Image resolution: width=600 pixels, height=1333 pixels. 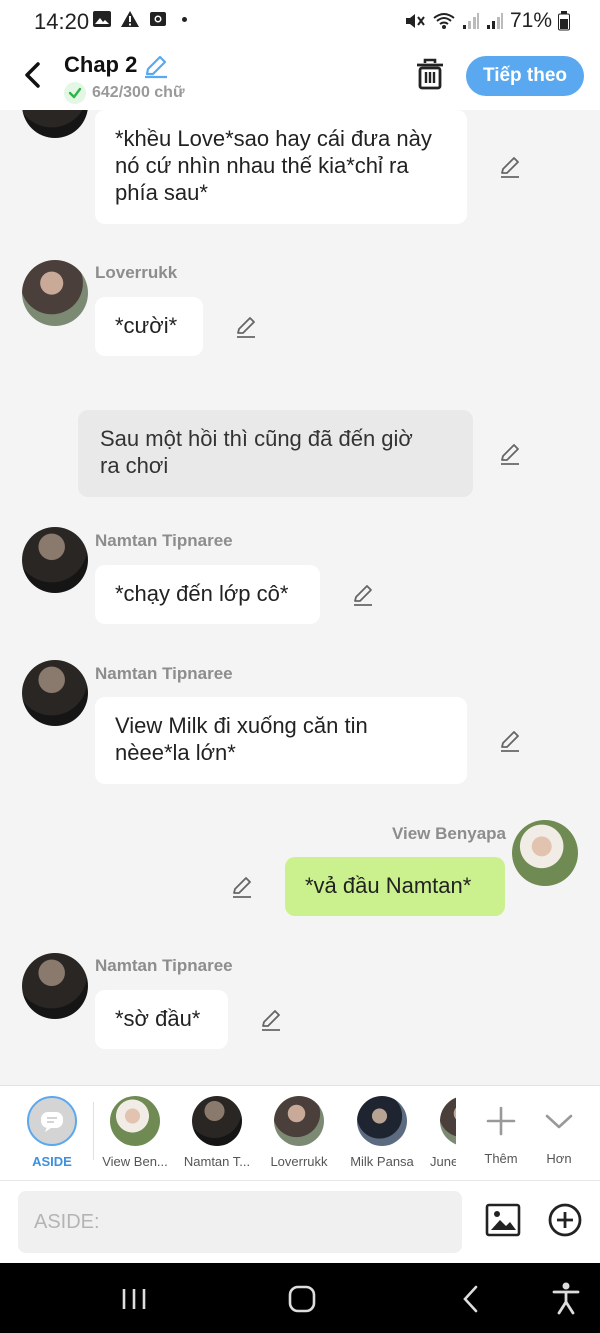 What do you see at coordinates (448, 833) in the screenshot?
I see `sender-name: View Benyapa` at bounding box center [448, 833].